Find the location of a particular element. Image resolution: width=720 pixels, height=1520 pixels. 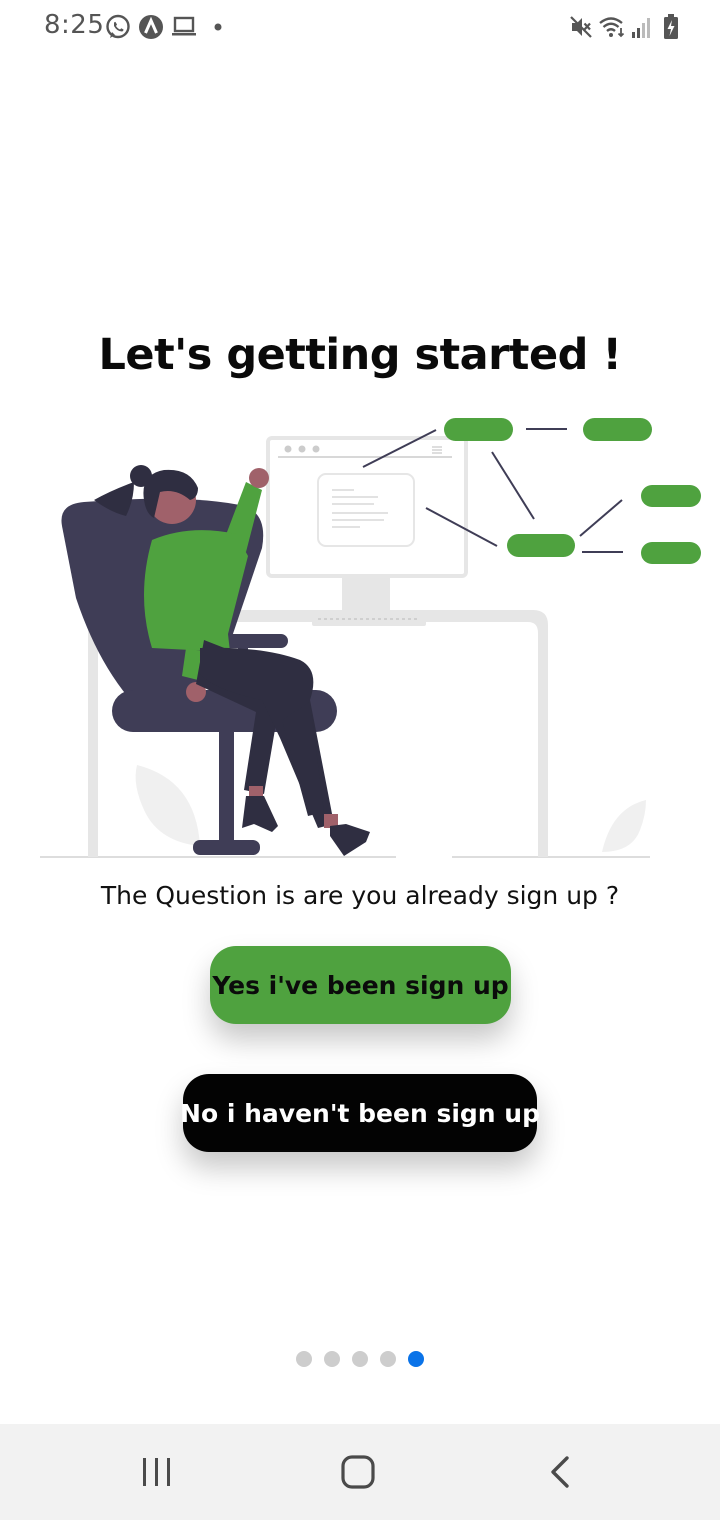

mute-icon is located at coordinates (581, 27).